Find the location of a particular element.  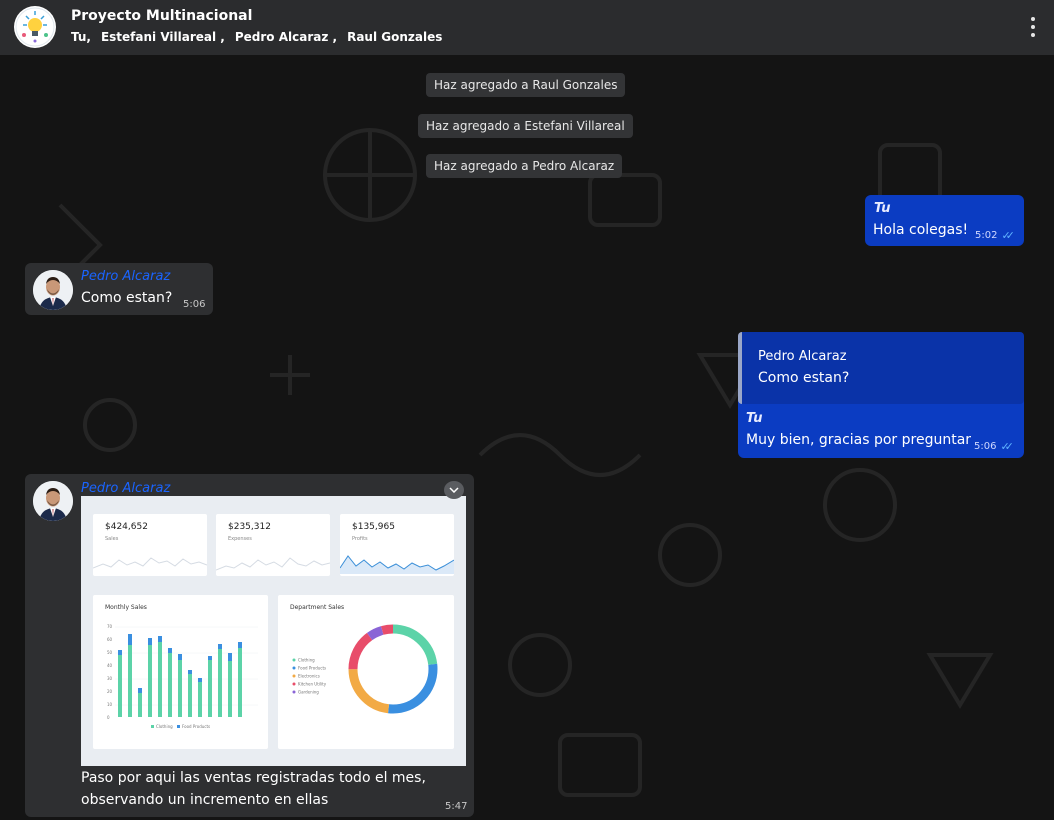

legend-label: Electronics is located at coordinates (309, 676).